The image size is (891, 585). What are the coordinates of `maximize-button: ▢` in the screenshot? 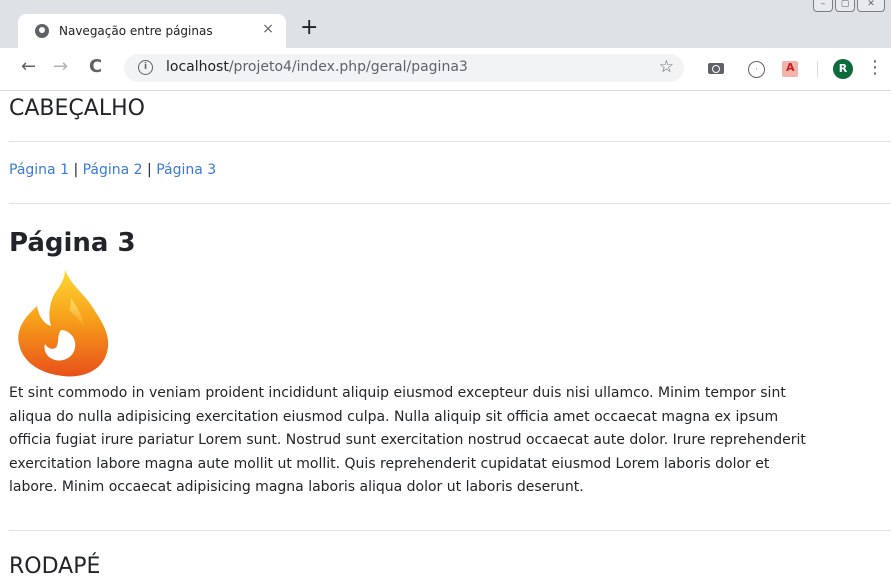 It's located at (845, 6).